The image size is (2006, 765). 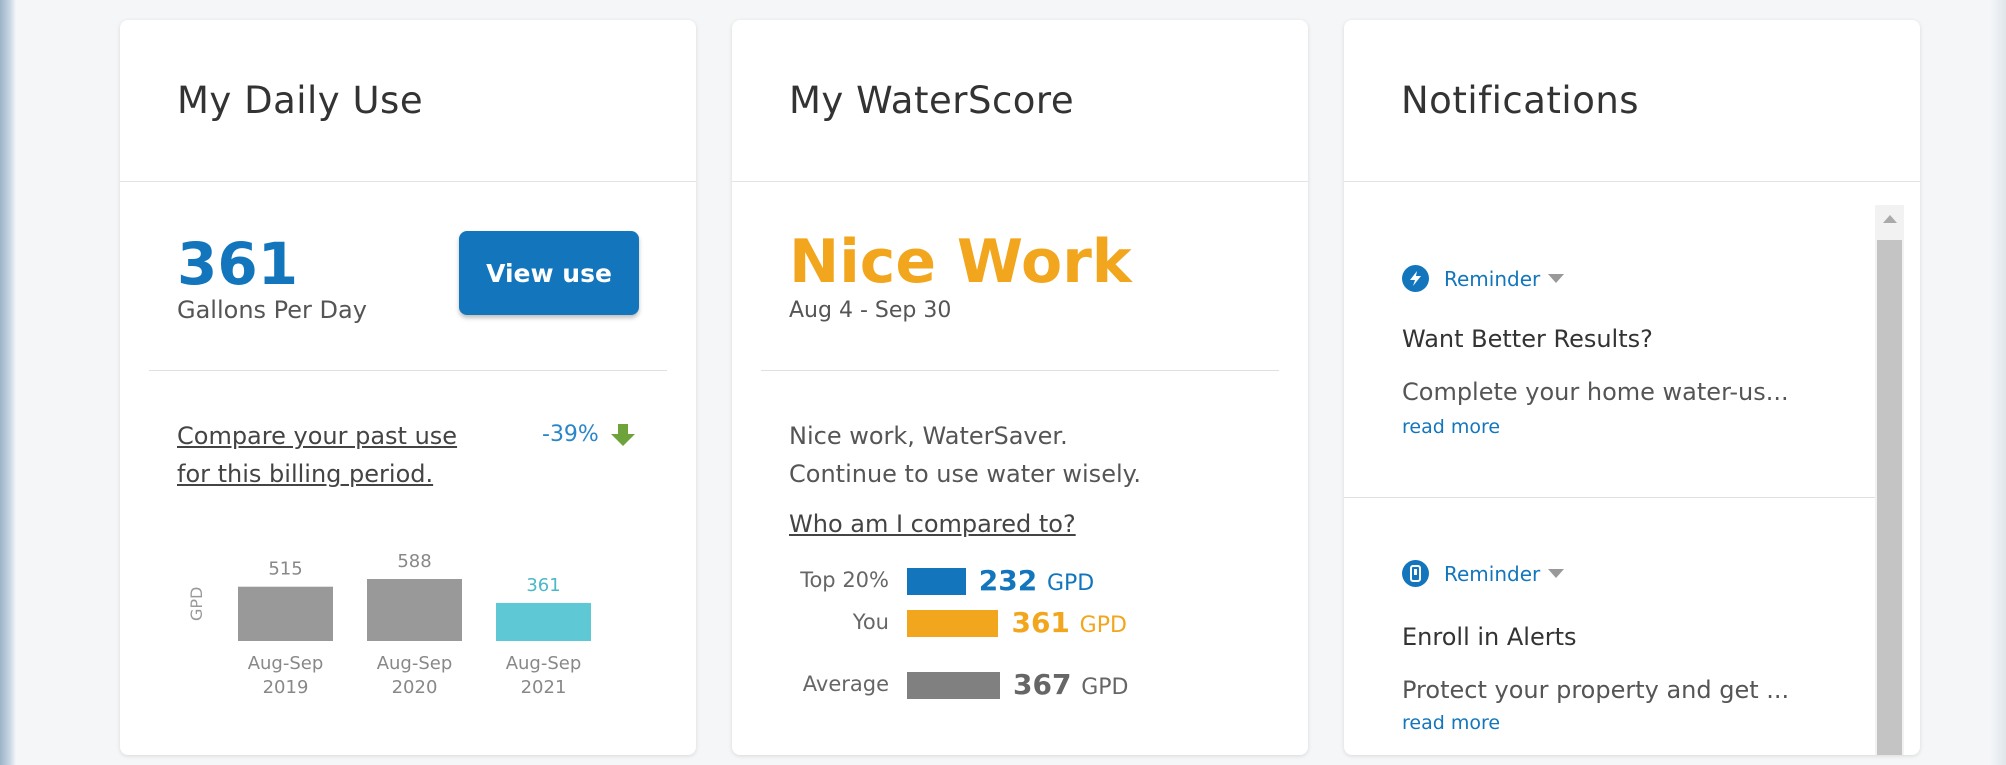 I want to click on bolt-icon, so click(x=1415, y=278).